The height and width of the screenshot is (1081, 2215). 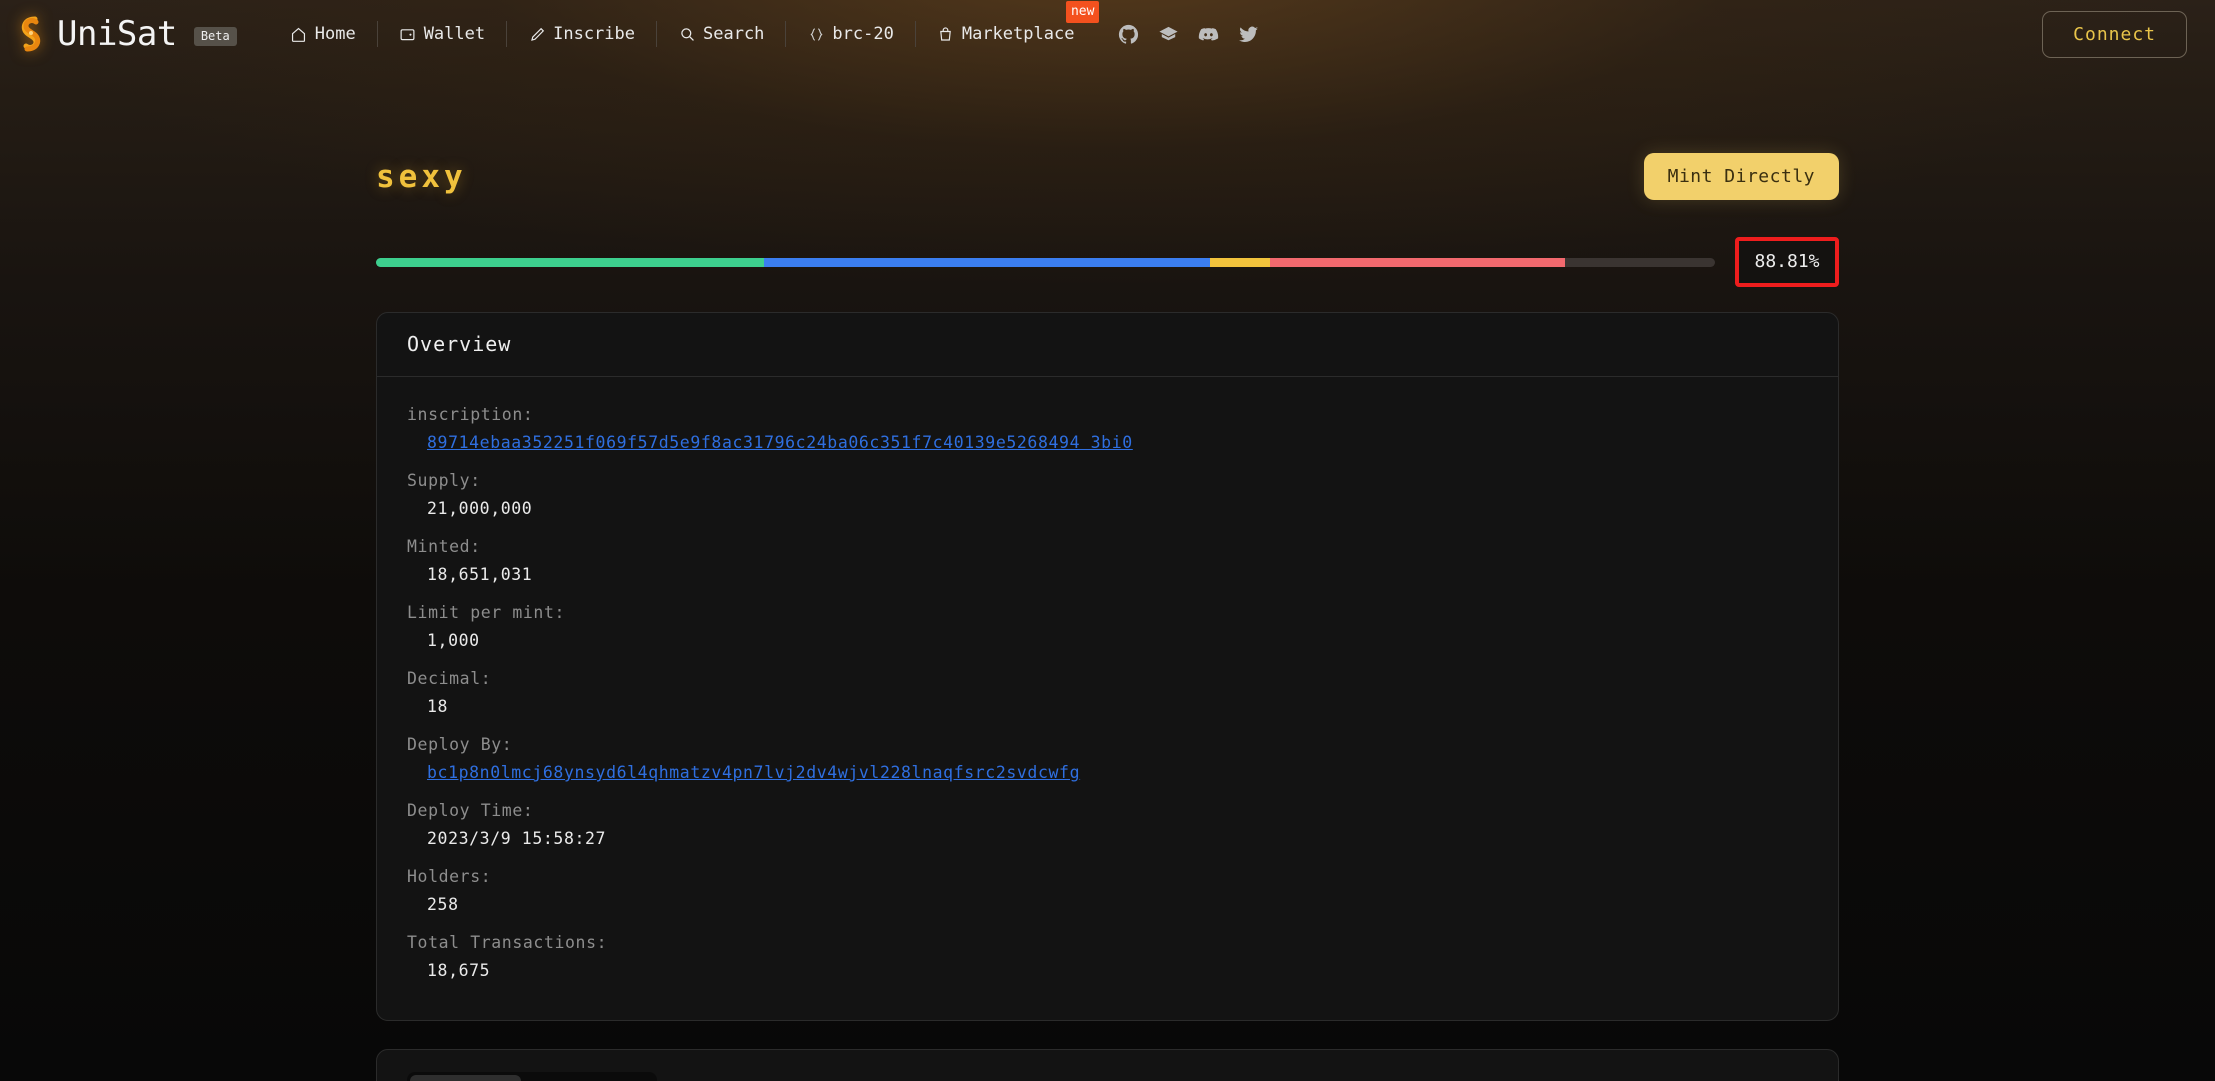 I want to click on nav-item-inscribe-label: Inscribe, so click(x=594, y=34).